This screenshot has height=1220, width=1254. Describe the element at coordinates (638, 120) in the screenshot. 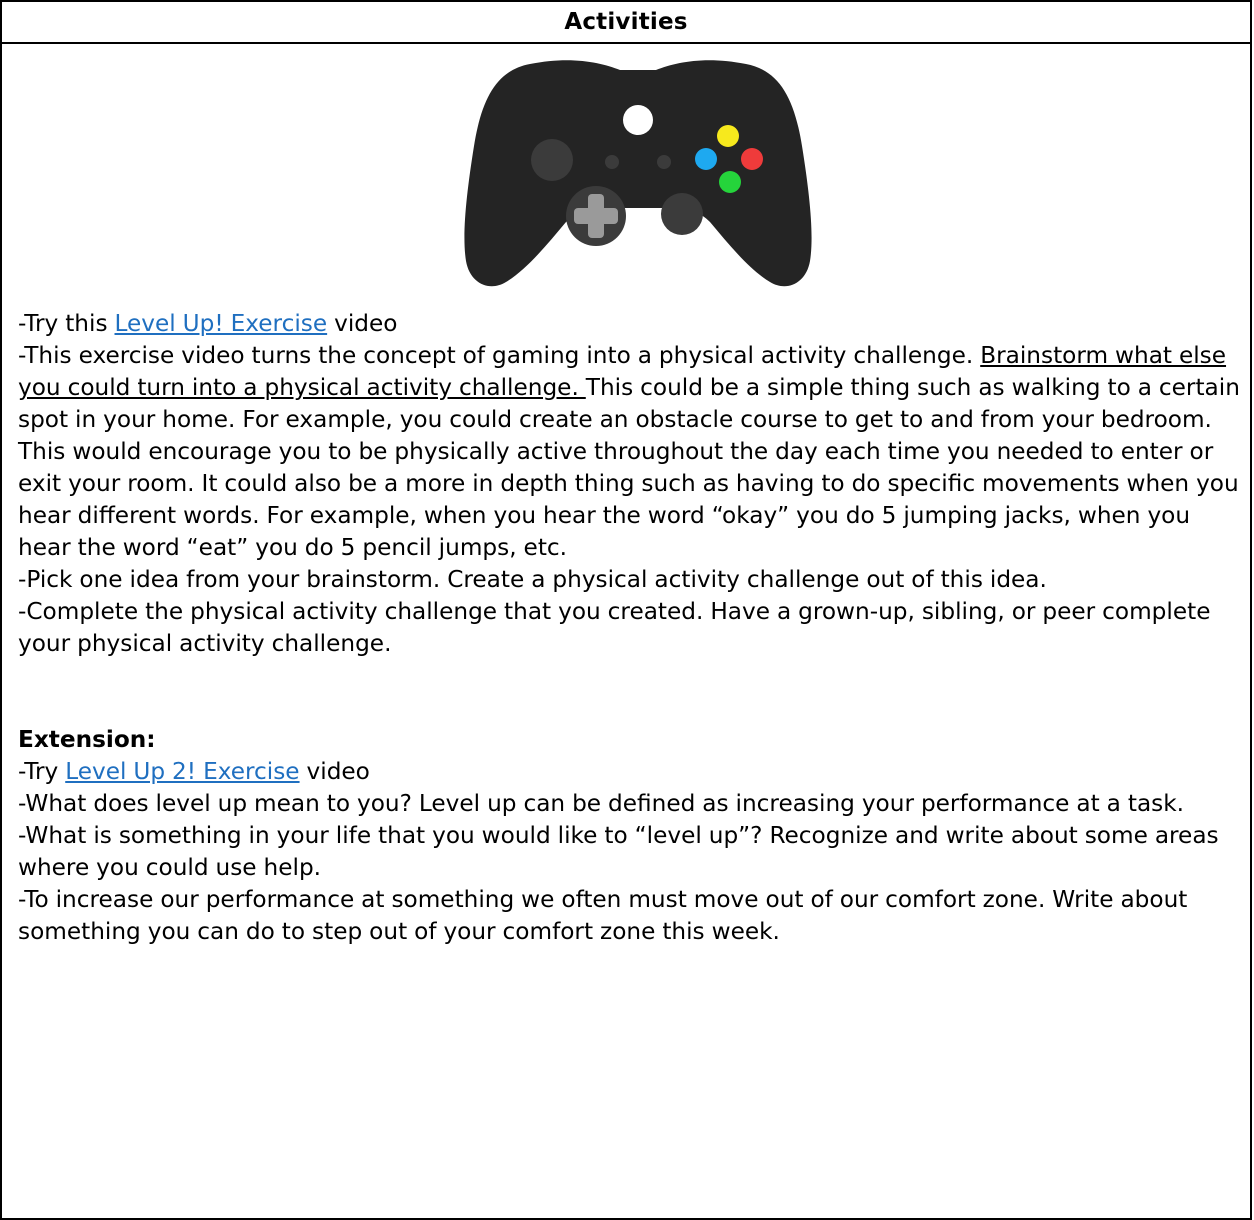

I see `guide-button` at that location.